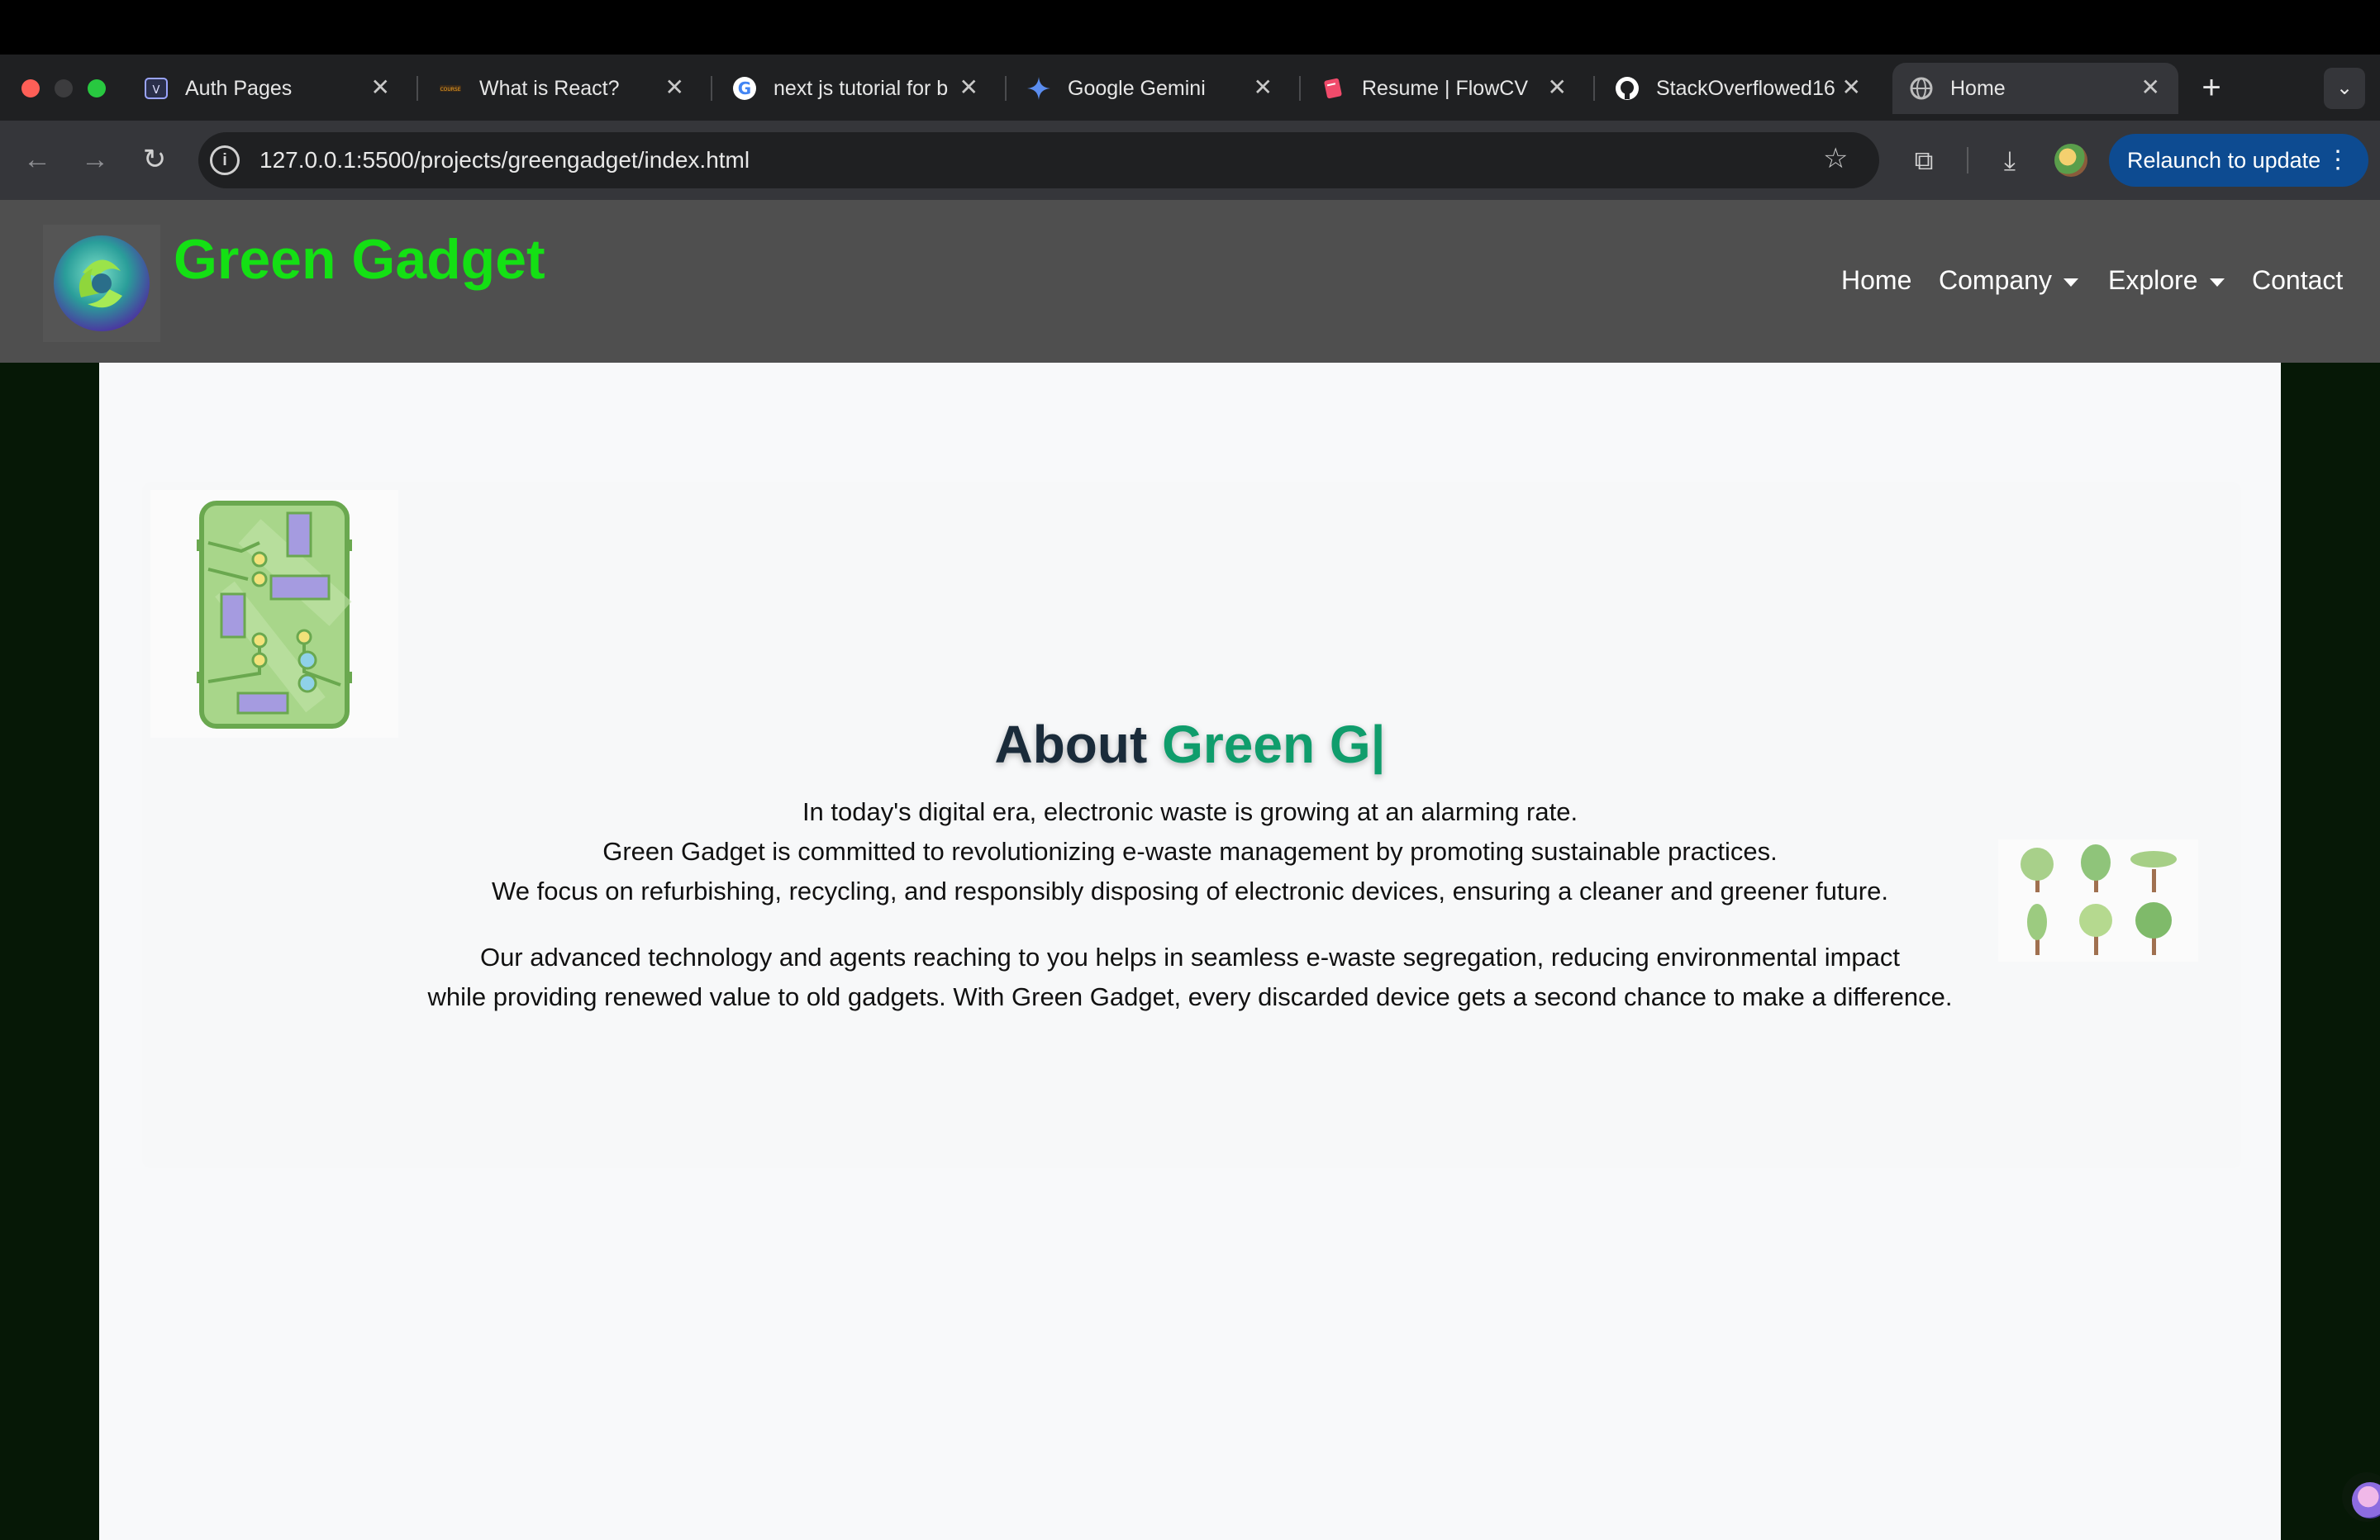 Image resolution: width=2380 pixels, height=1540 pixels. What do you see at coordinates (1978, 88) in the screenshot?
I see `tab-title: Home` at bounding box center [1978, 88].